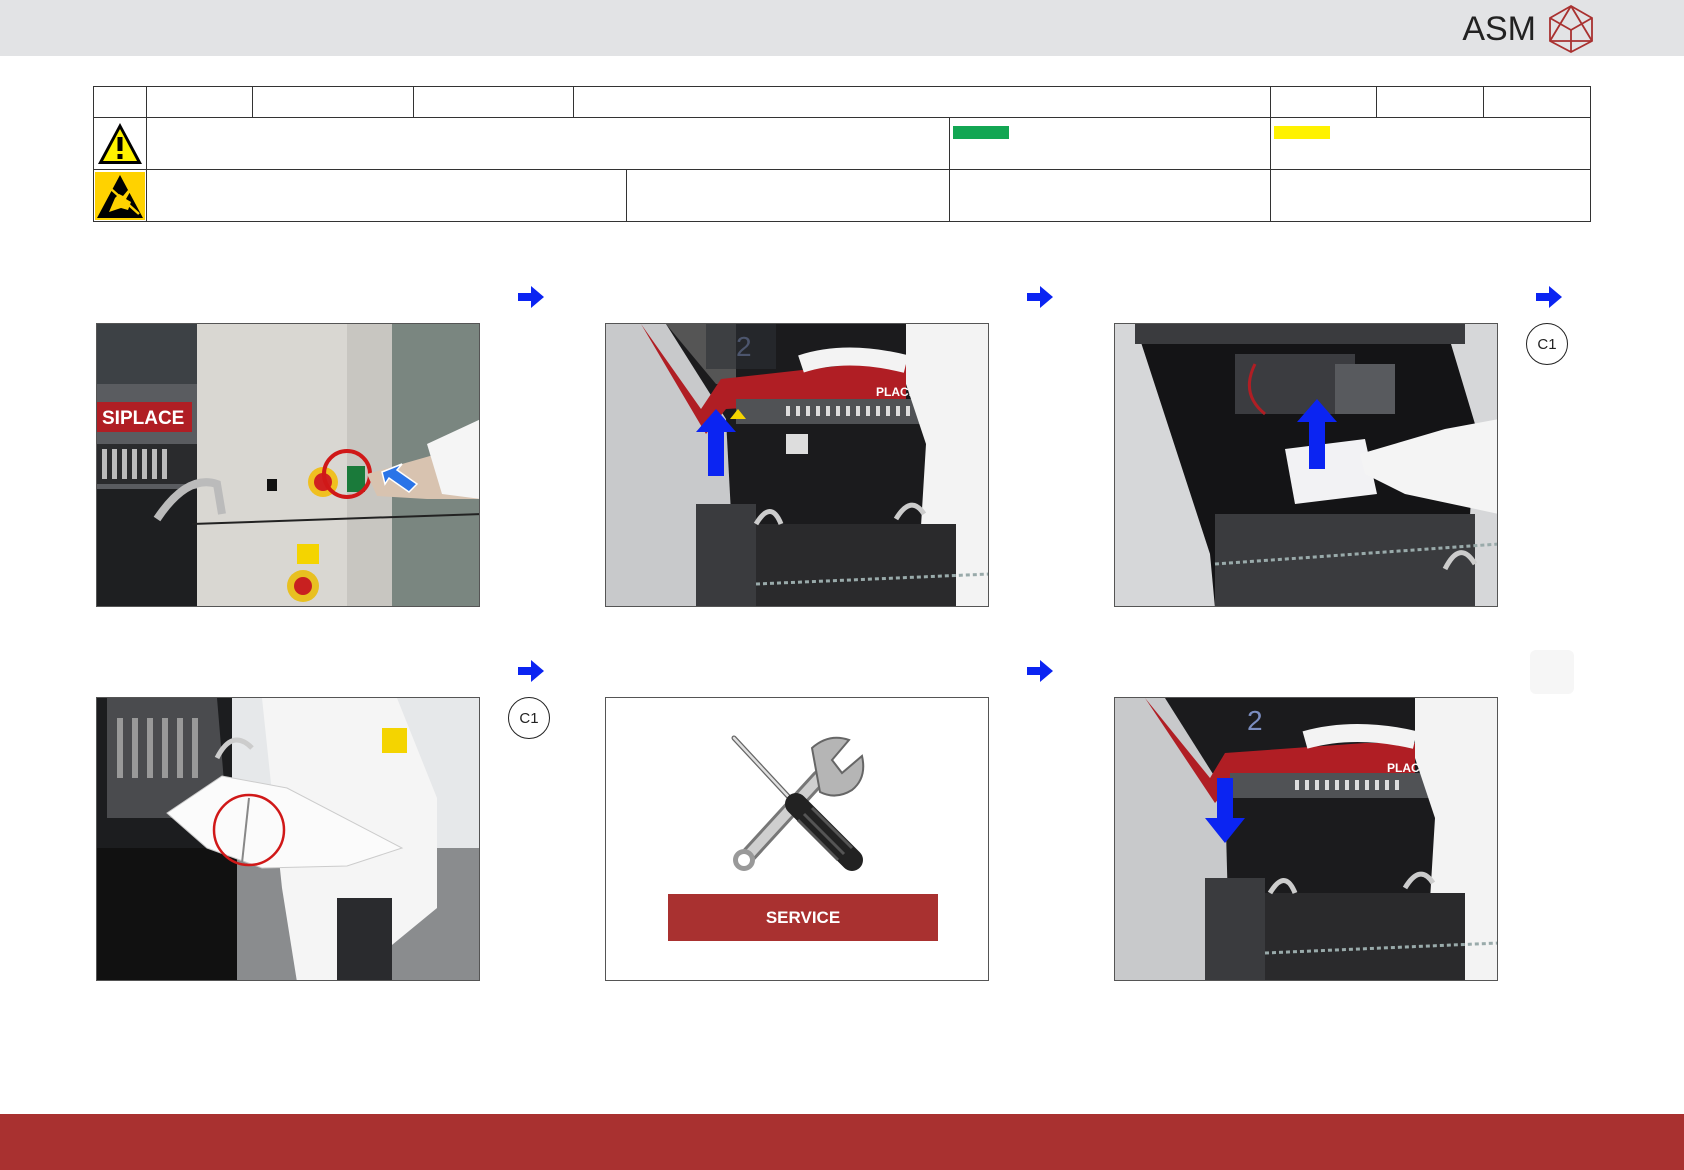  Describe the element at coordinates (1552, 672) in the screenshot. I see `faint-placeholder` at that location.